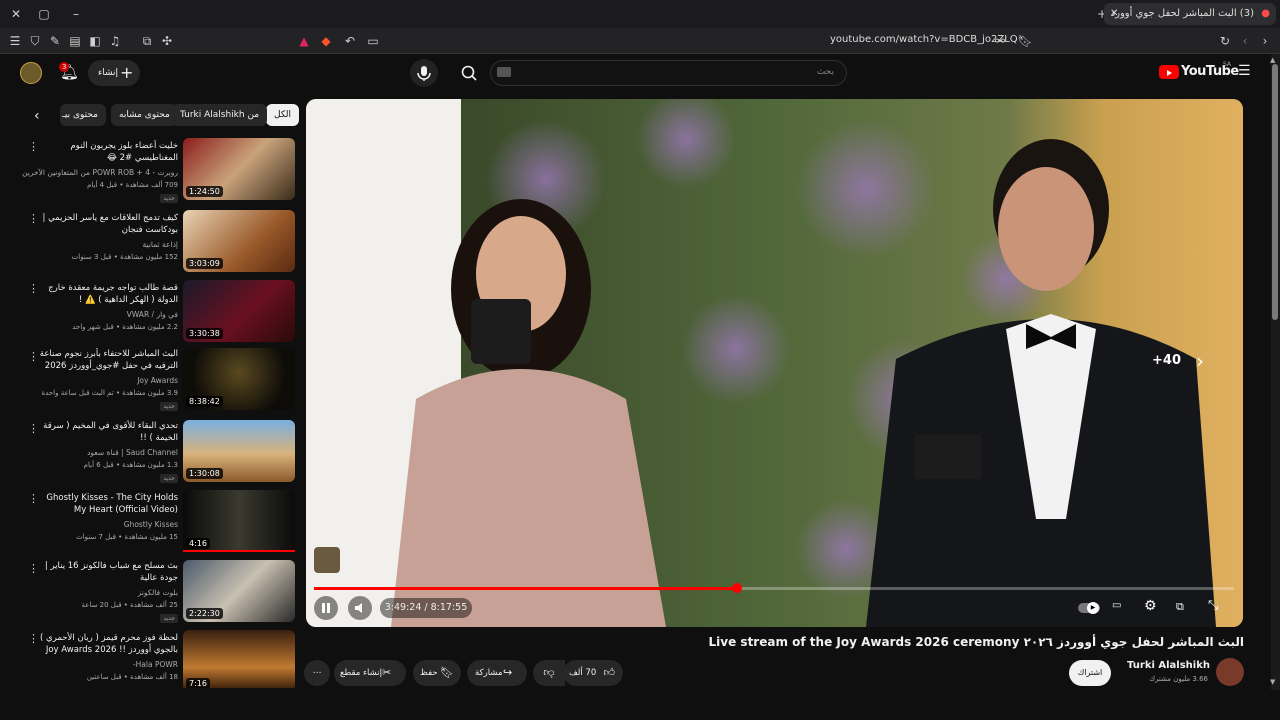  Describe the element at coordinates (55, 41) in the screenshot. I see `extension-icon: ✎` at that location.